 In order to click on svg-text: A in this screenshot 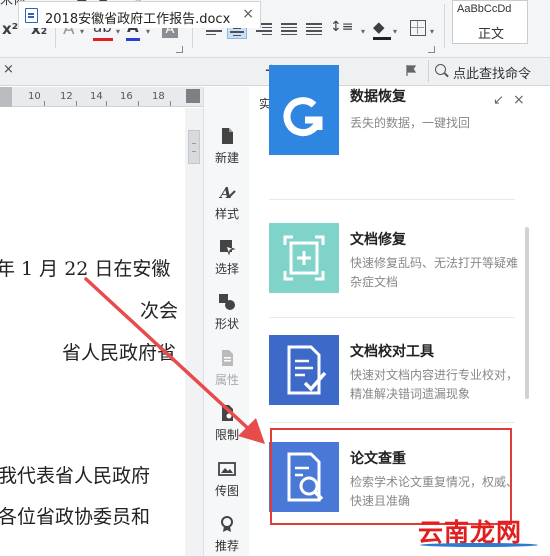, I will do `click(225, 192)`.